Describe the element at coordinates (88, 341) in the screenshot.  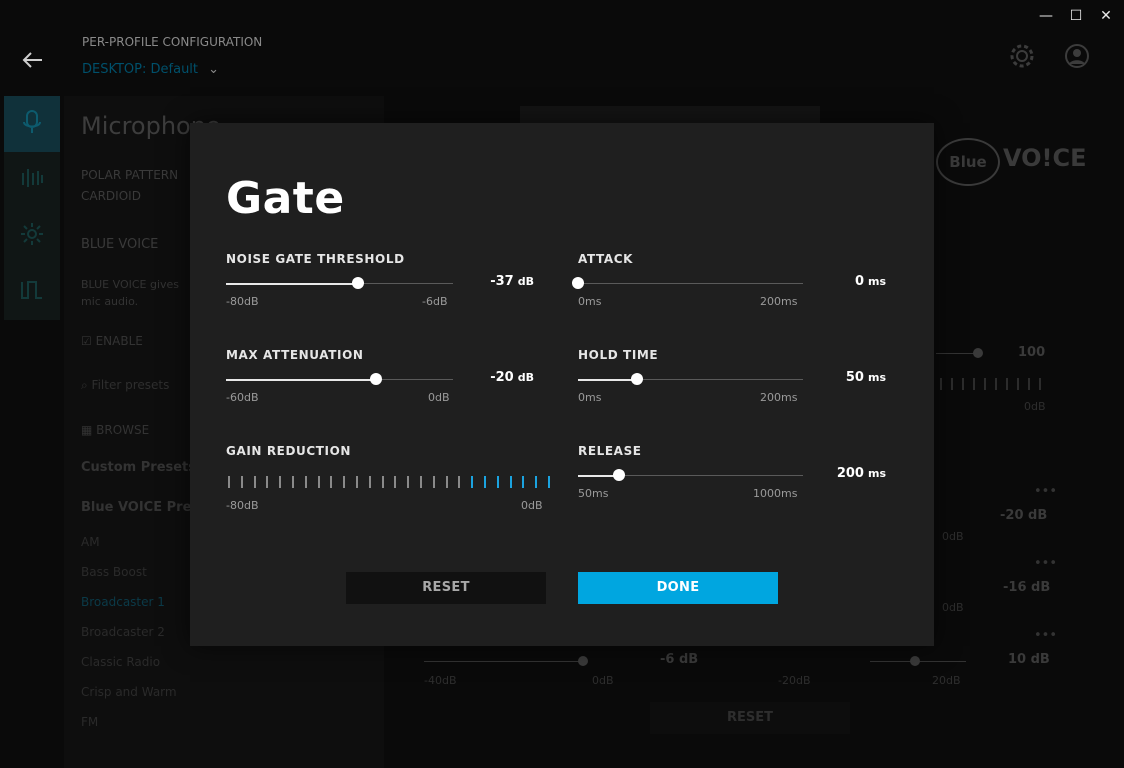
I see `checkbox-icon: ☑` at that location.